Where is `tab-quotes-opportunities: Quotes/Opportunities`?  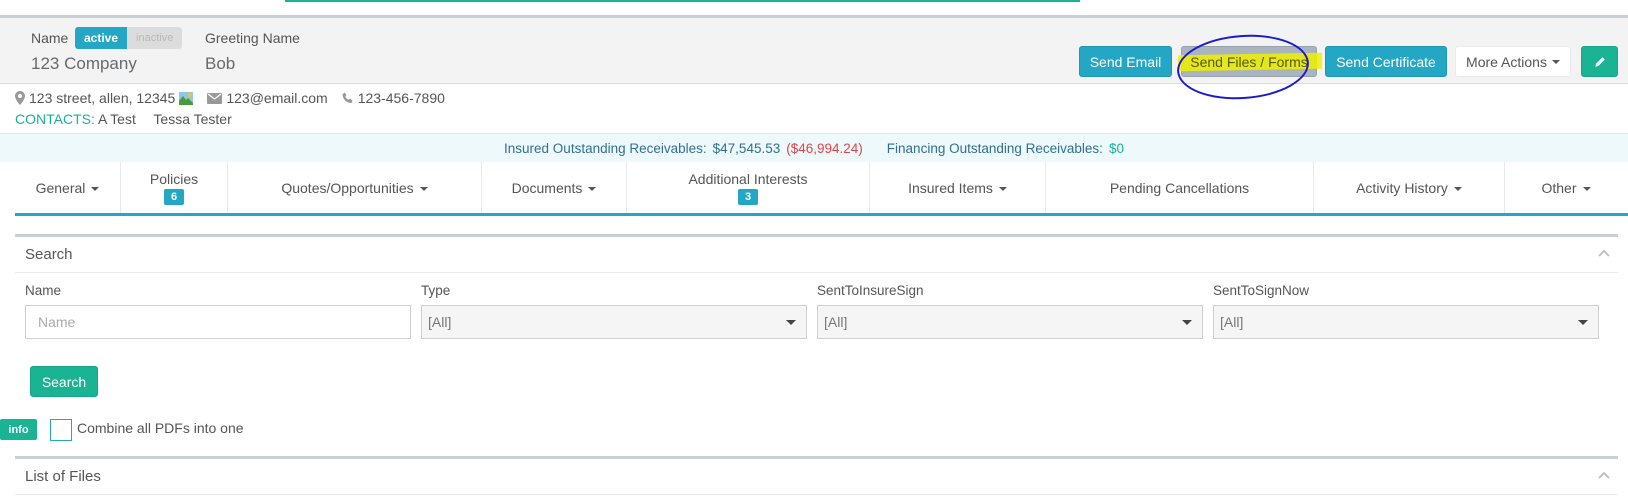 tab-quotes-opportunities: Quotes/Opportunities is located at coordinates (355, 187).